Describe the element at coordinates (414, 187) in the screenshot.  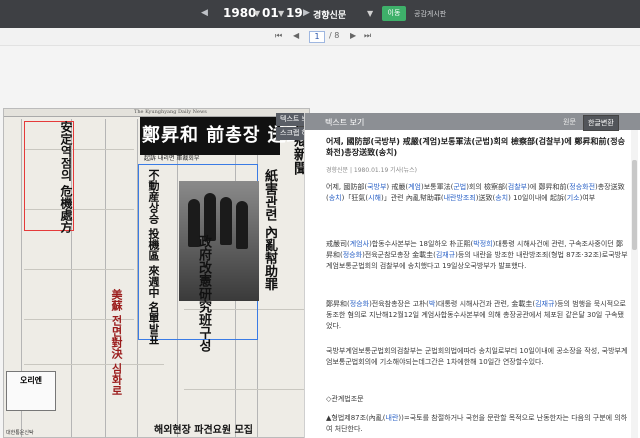
I see `hanja-reading: 계엄` at that location.